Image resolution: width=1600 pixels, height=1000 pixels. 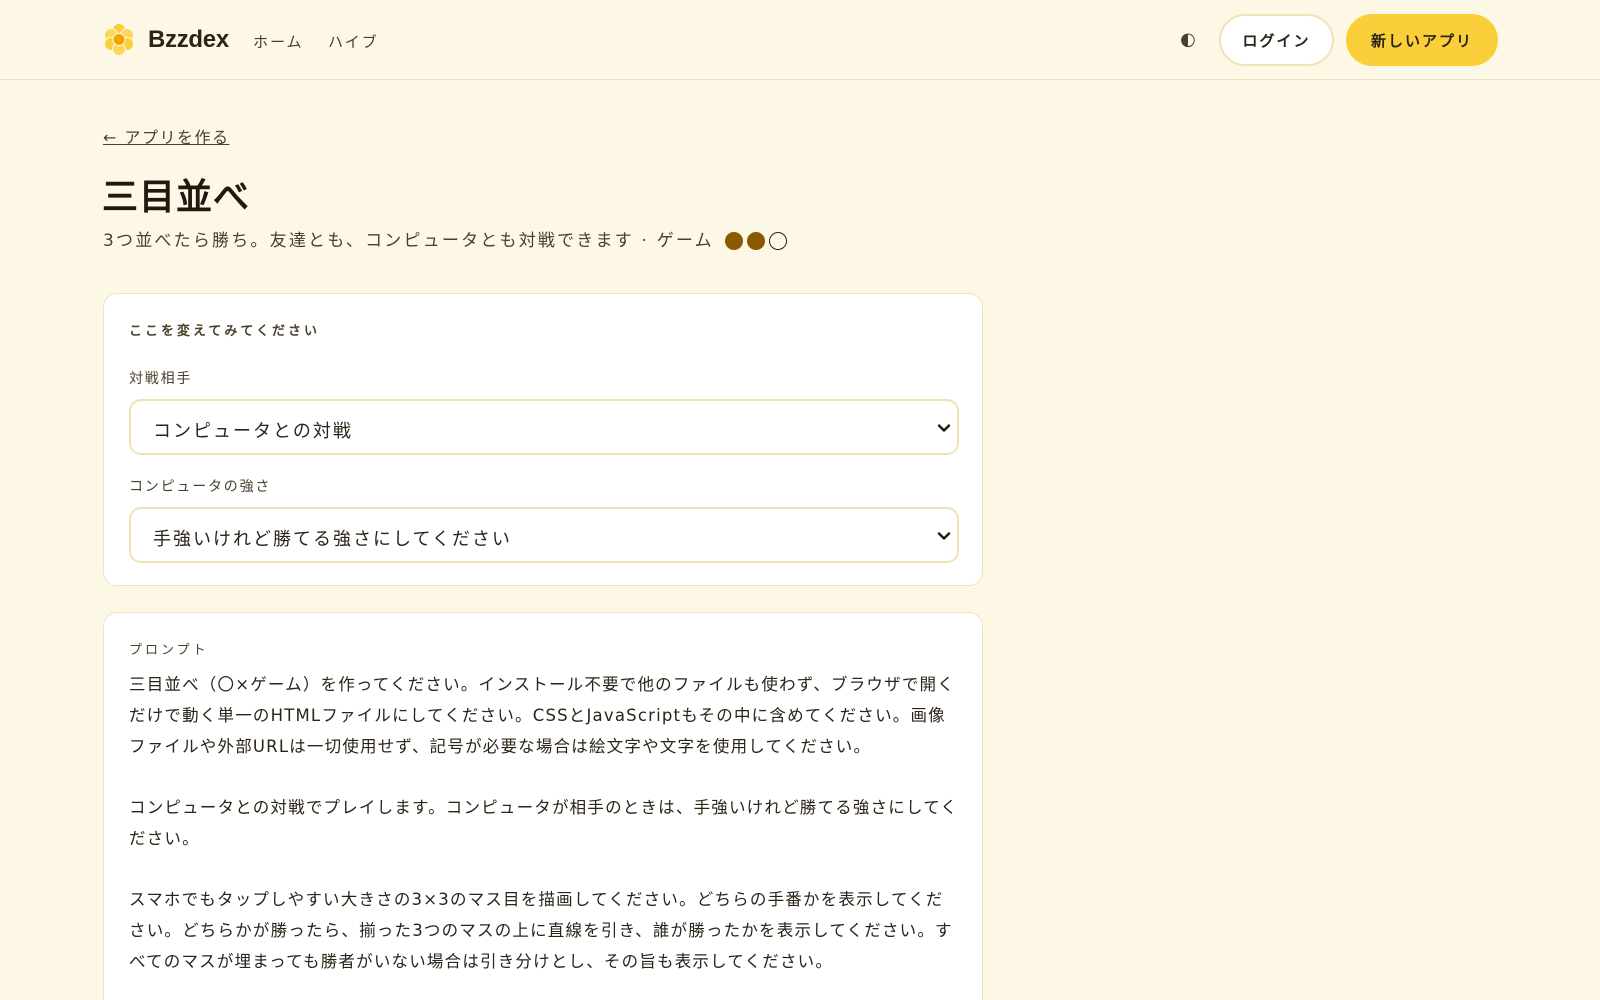 I want to click on back-to-create-app-link: ← アプリを作る, so click(x=166, y=136).